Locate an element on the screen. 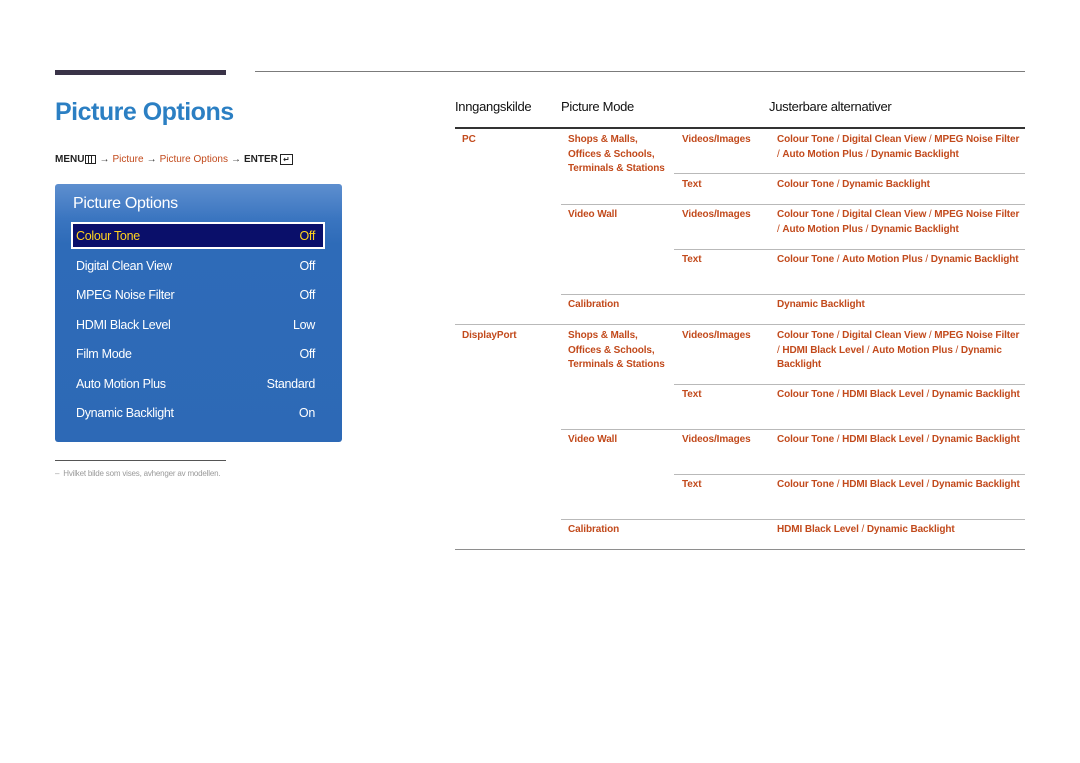 This screenshot has height=763, width=1080. column-header-source: Inngangskilde is located at coordinates (493, 106).